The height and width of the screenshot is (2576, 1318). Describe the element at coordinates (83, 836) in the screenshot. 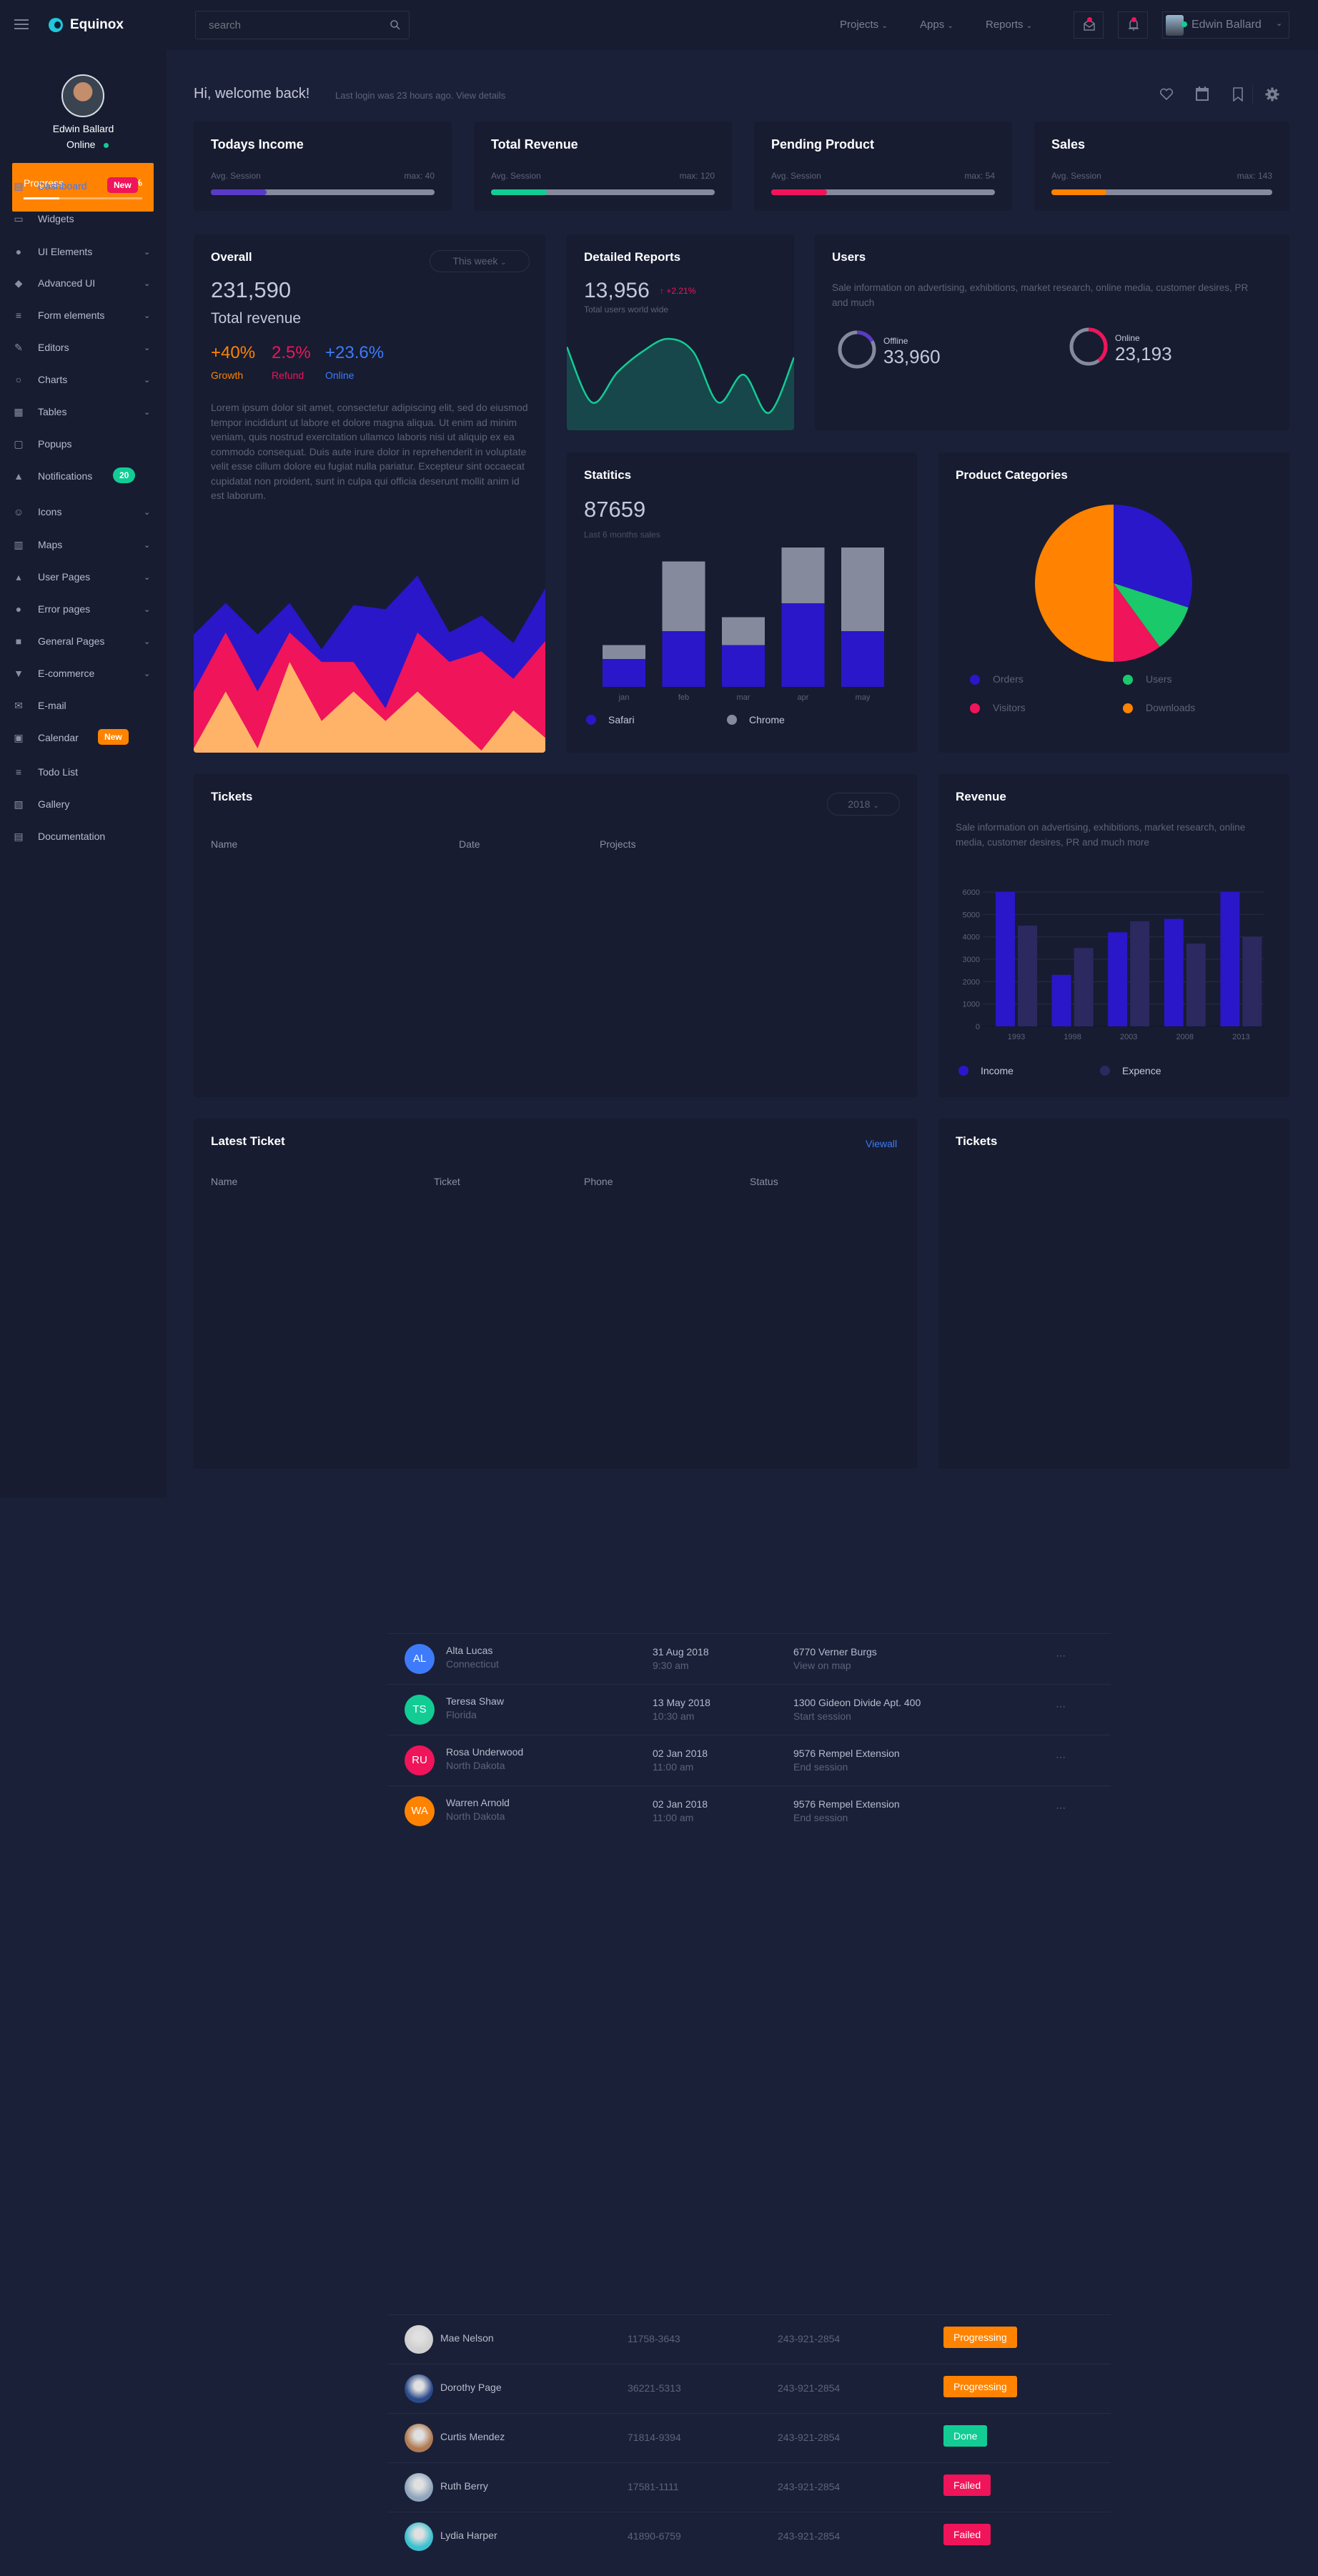

I see `sidebar-item-documentation: ▤ Documentation` at that location.